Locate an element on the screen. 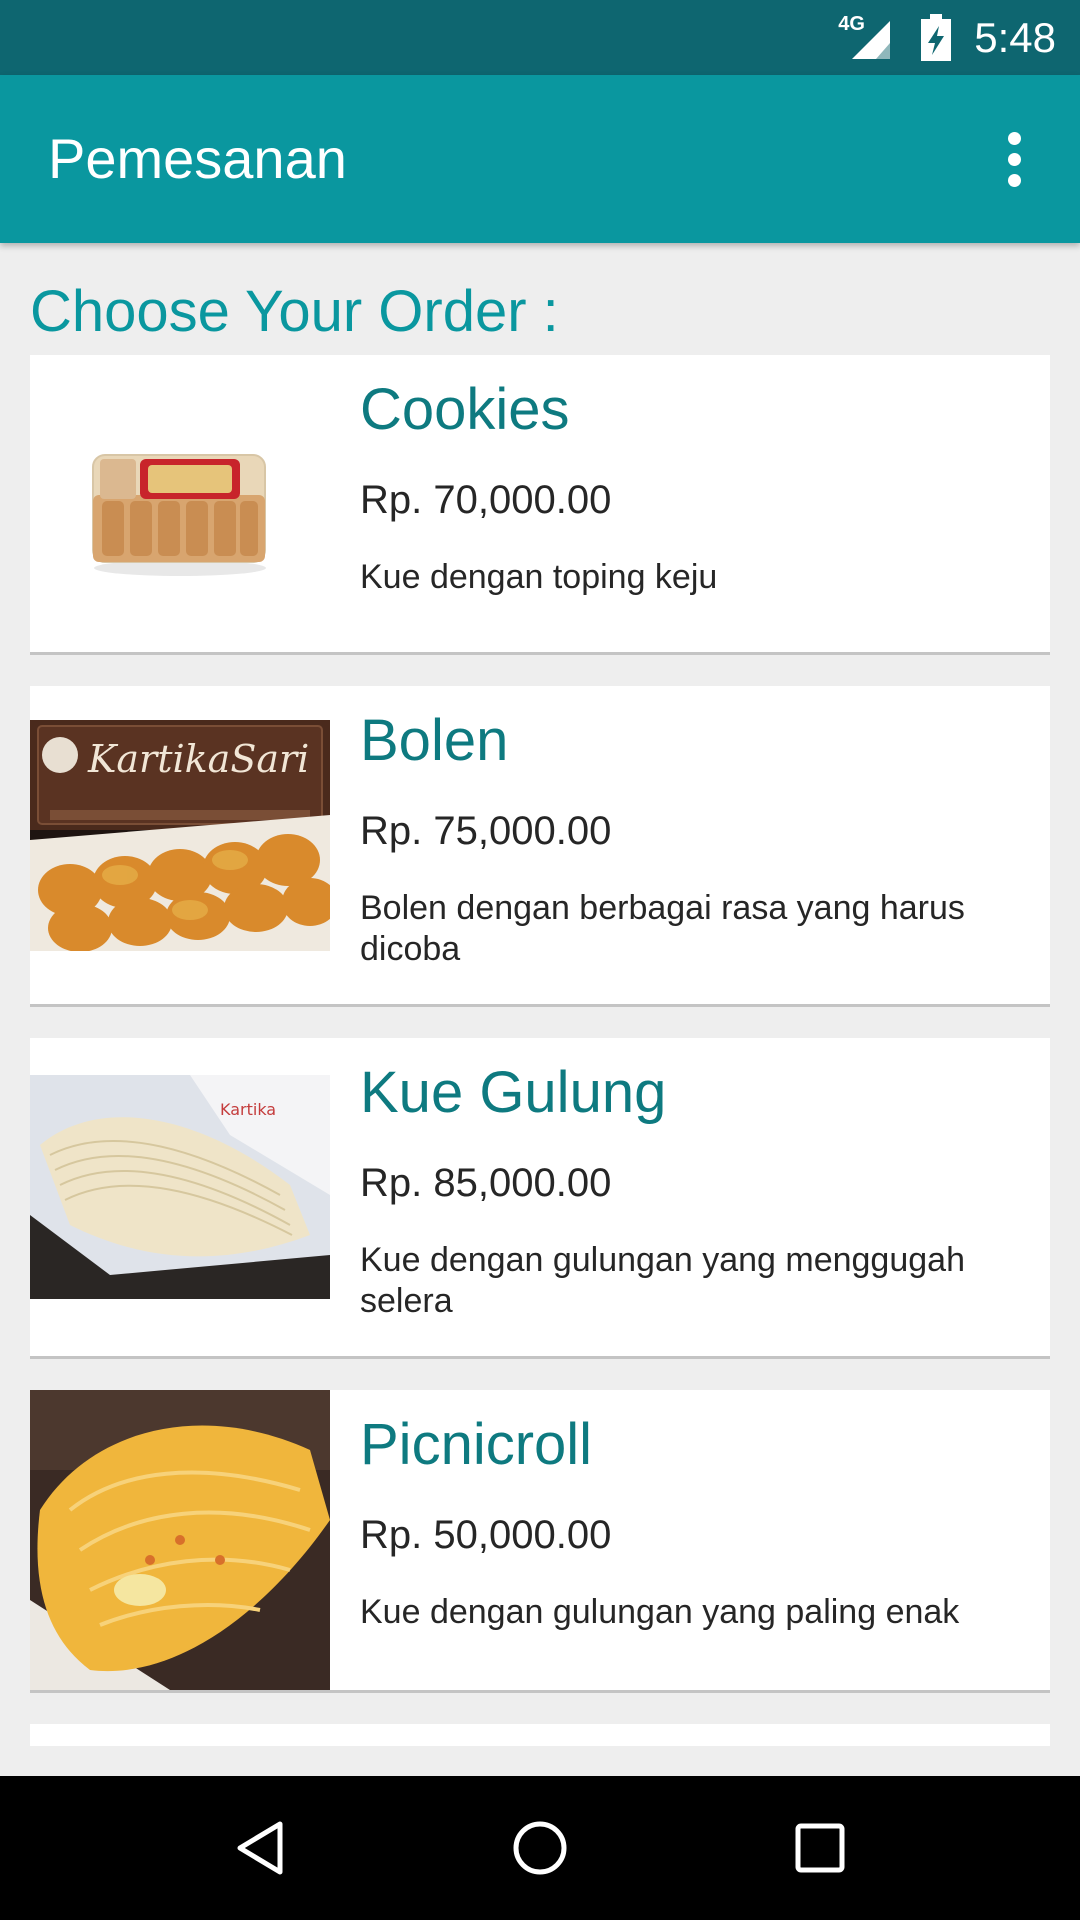 This screenshot has height=1920, width=1080. item-description: Kue dengan toping keju is located at coordinates (539, 576).